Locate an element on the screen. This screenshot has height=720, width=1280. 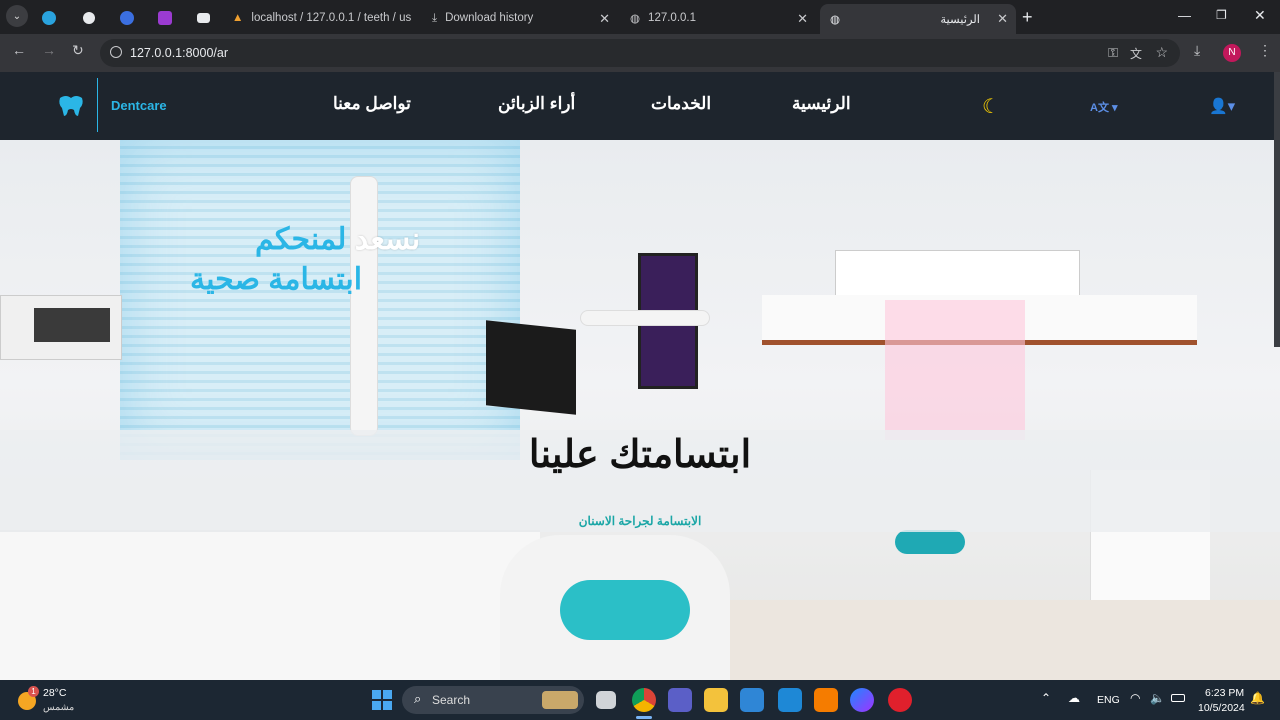
stool-image is located at coordinates (930, 542).